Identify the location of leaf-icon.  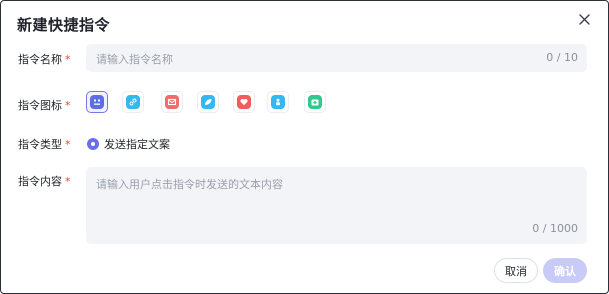
(208, 102).